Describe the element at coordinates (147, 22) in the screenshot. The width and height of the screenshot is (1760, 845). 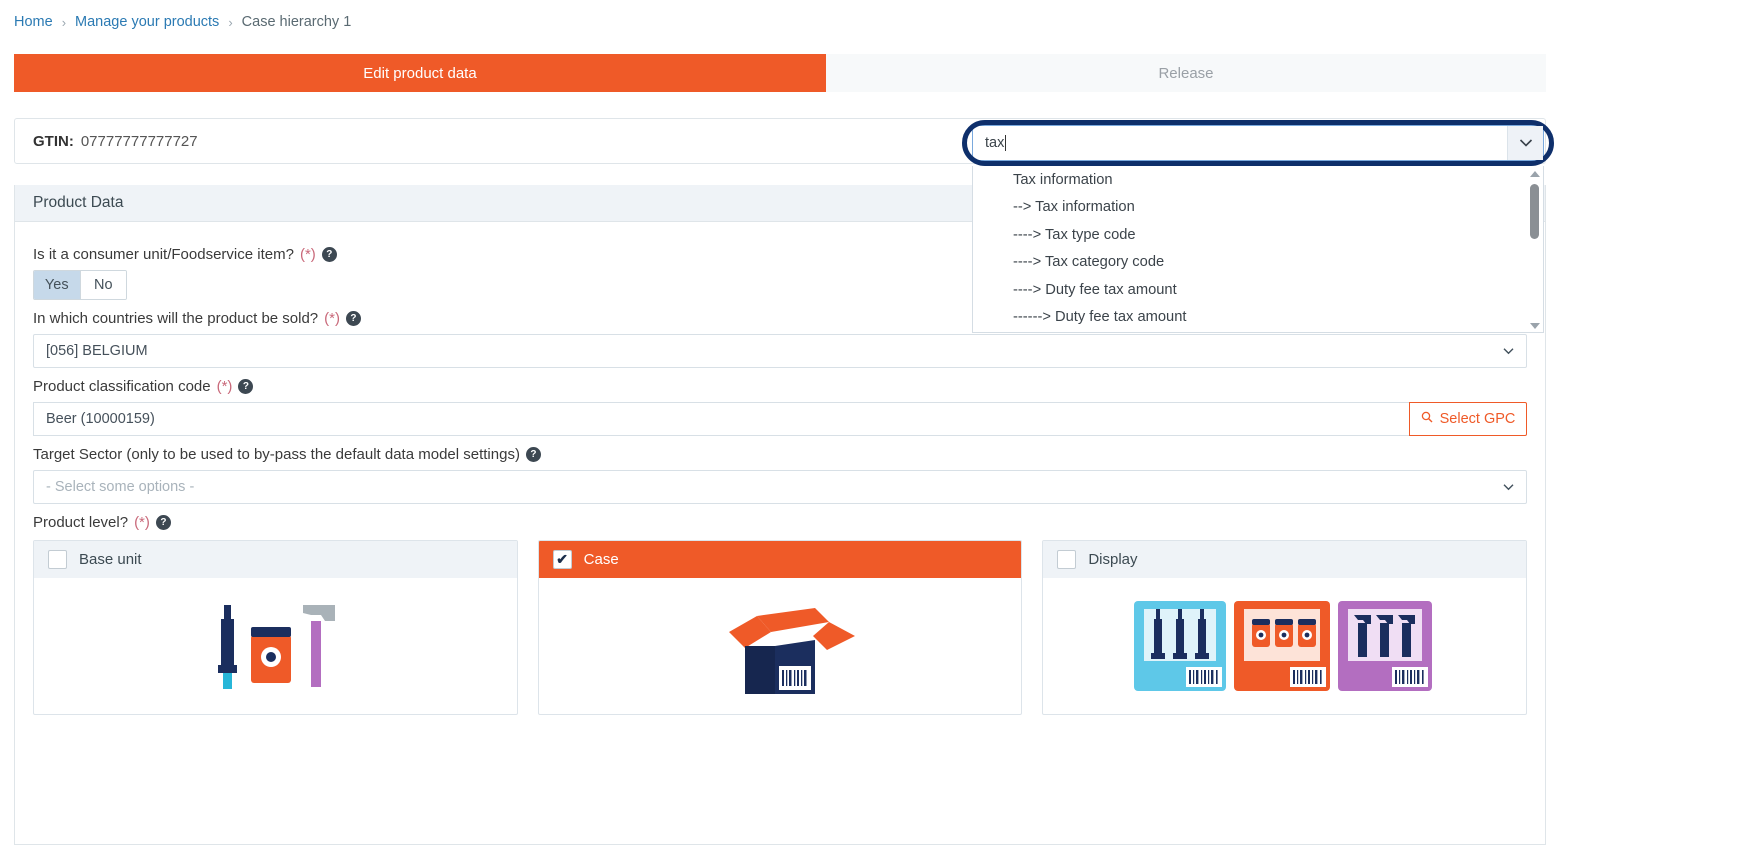
I see `breadcrumb-item-manage-your-products: Manage your products` at that location.